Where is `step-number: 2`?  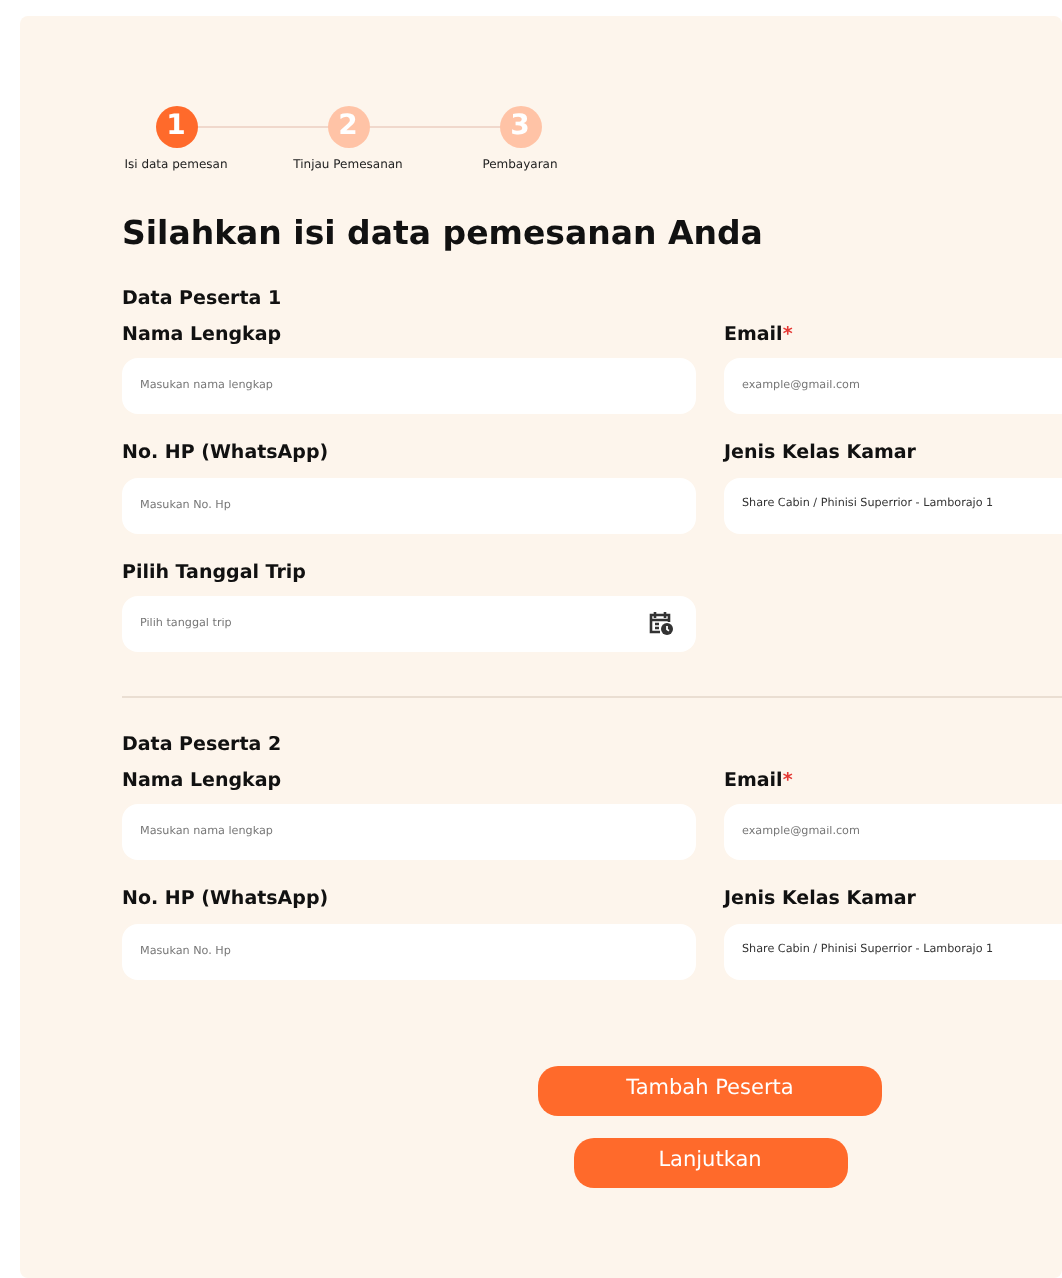
step-number: 2 is located at coordinates (348, 127).